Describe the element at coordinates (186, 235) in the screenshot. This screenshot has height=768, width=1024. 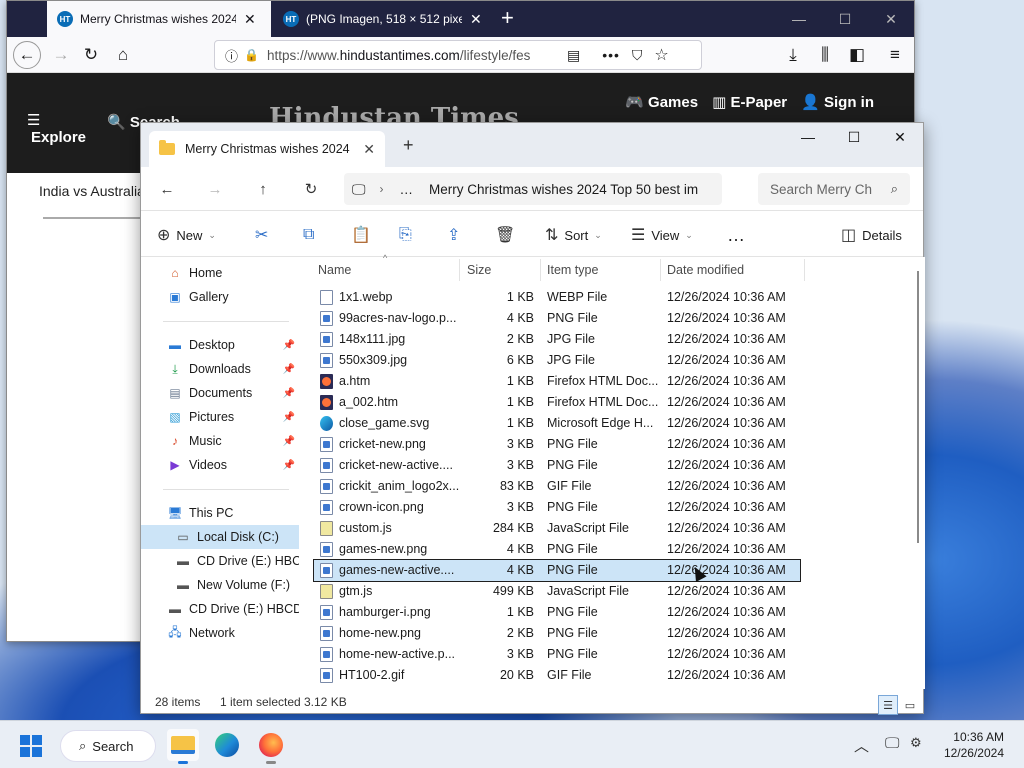
I see `new-button: ⊕ New ⌄` at that location.